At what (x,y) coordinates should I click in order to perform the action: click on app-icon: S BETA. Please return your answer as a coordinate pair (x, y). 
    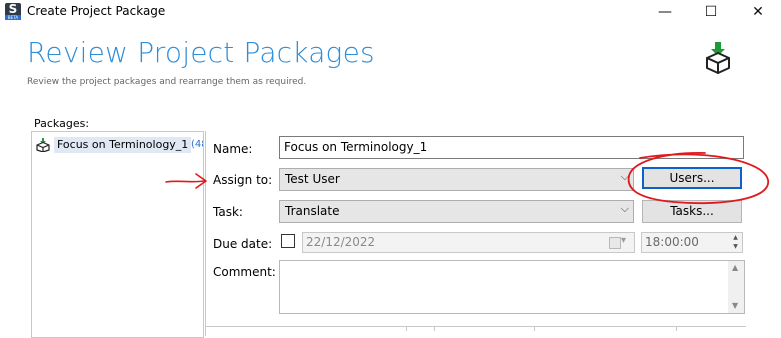
    Looking at the image, I should click on (13, 11).